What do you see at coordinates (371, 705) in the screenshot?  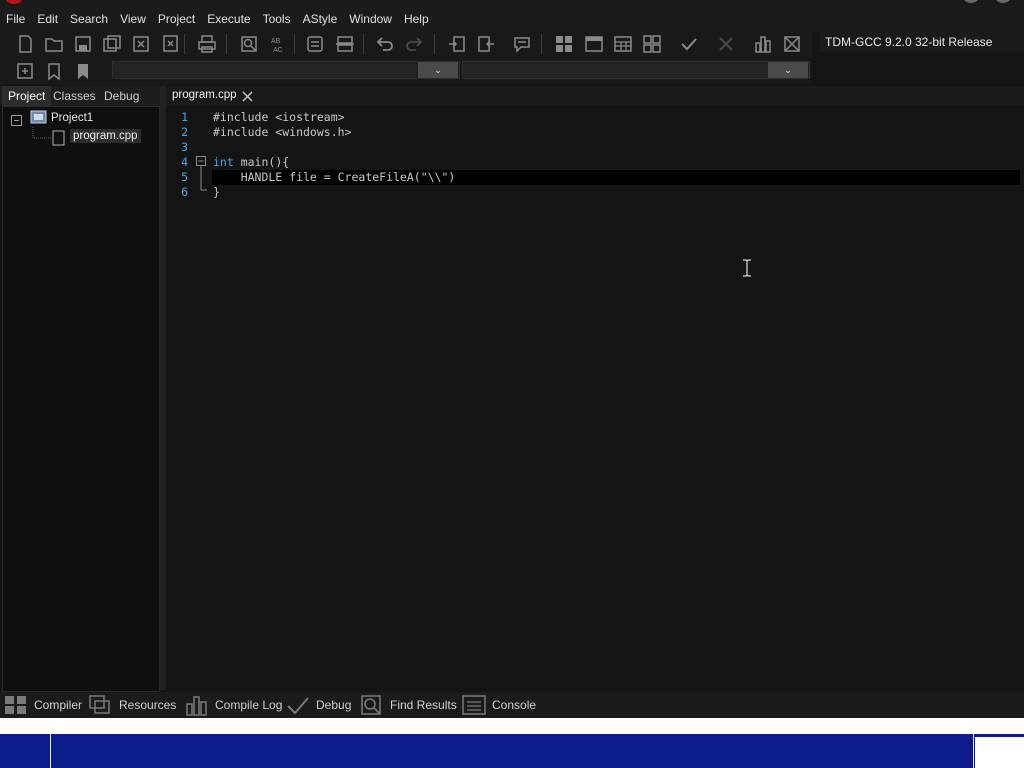 I see `find-results-icon` at bounding box center [371, 705].